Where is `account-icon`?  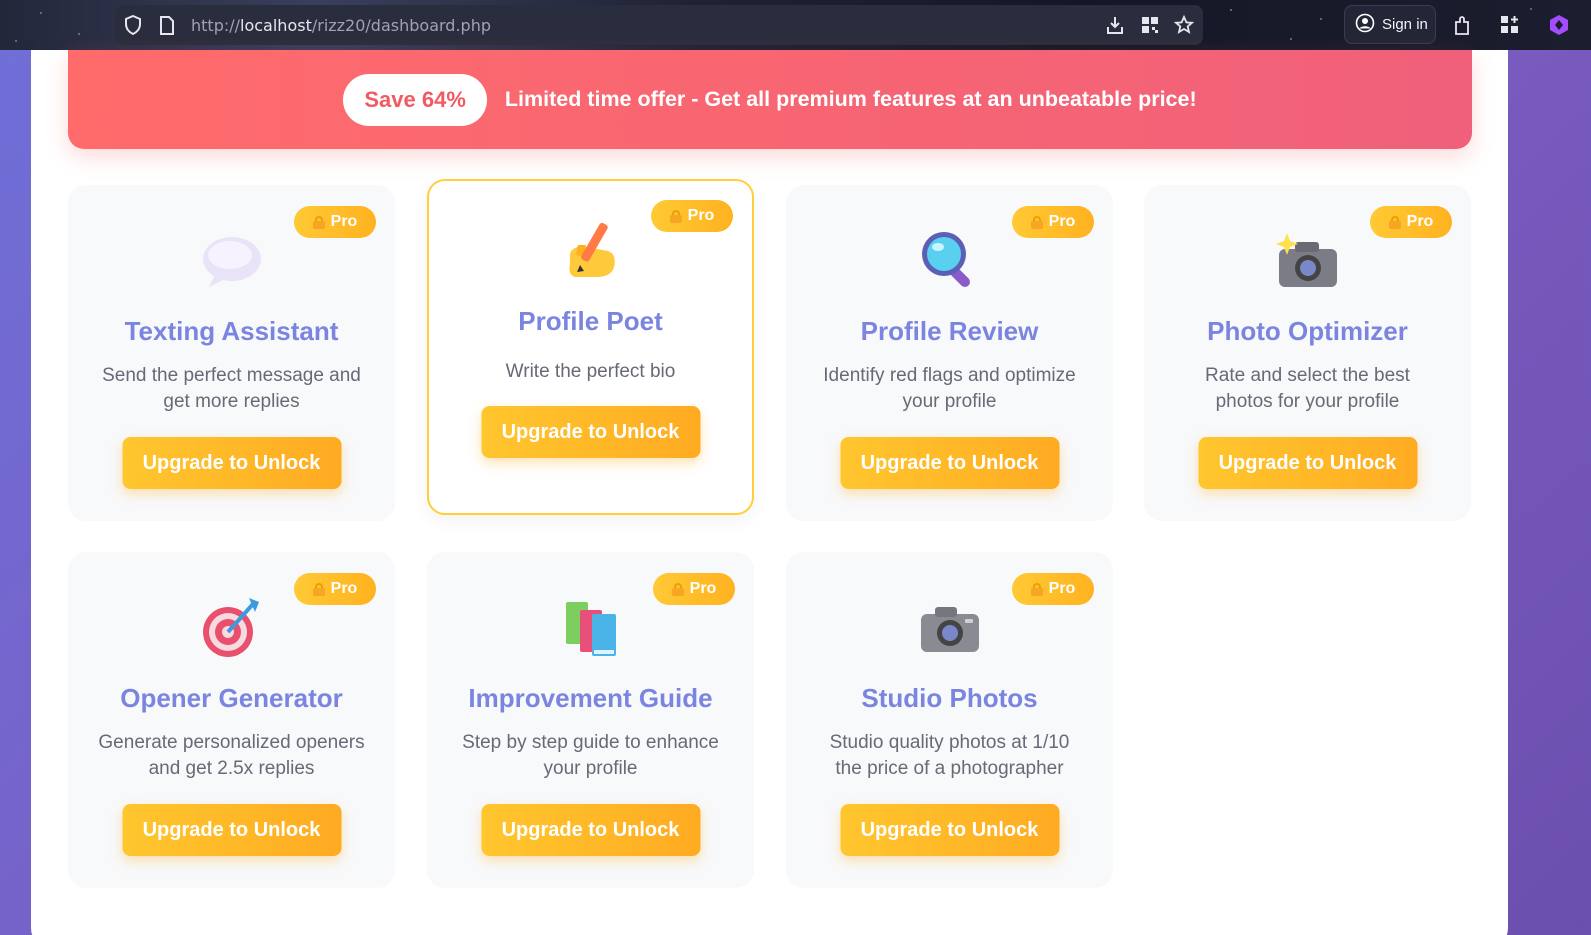 account-icon is located at coordinates (1365, 25).